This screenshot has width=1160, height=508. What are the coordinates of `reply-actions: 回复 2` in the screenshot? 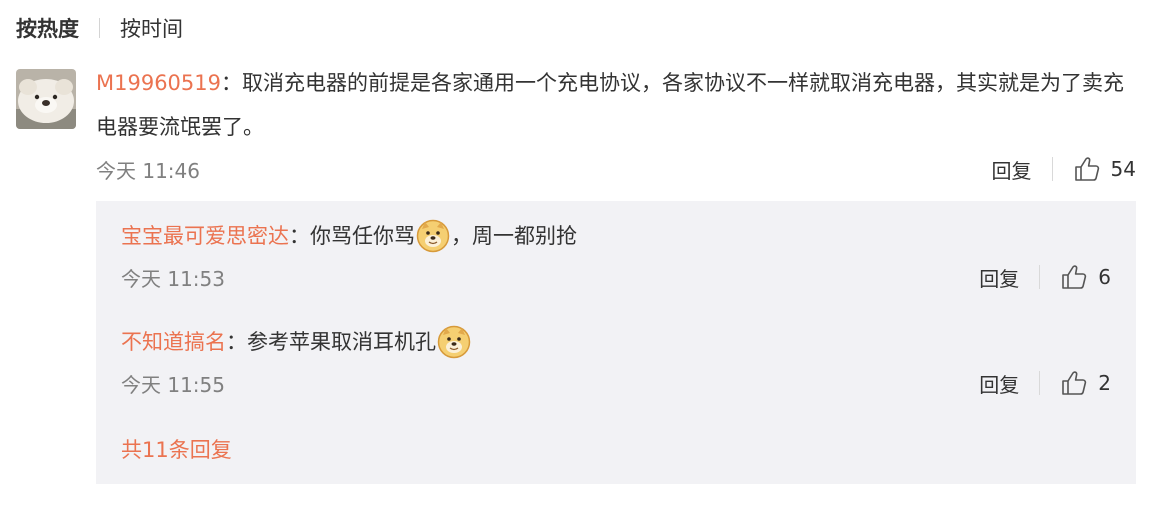 It's located at (1045, 383).